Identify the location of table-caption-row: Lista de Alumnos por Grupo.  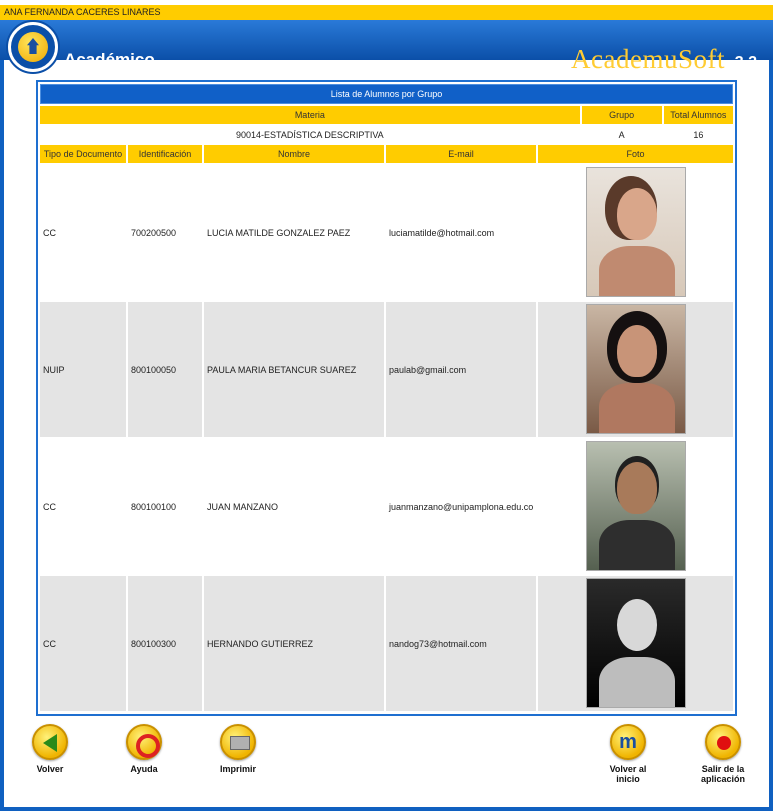
(386, 94).